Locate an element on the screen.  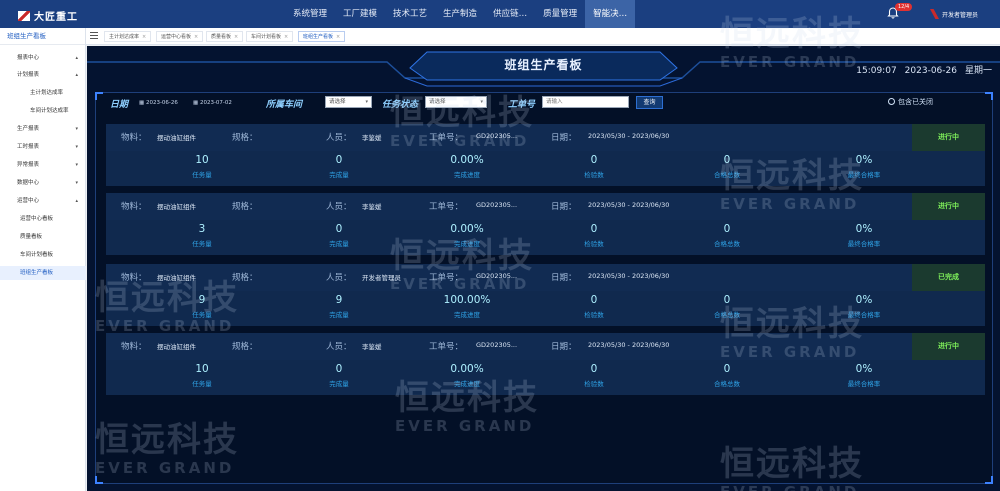
sidebar-title: 班组生产看板 is located at coordinates (42, 36).